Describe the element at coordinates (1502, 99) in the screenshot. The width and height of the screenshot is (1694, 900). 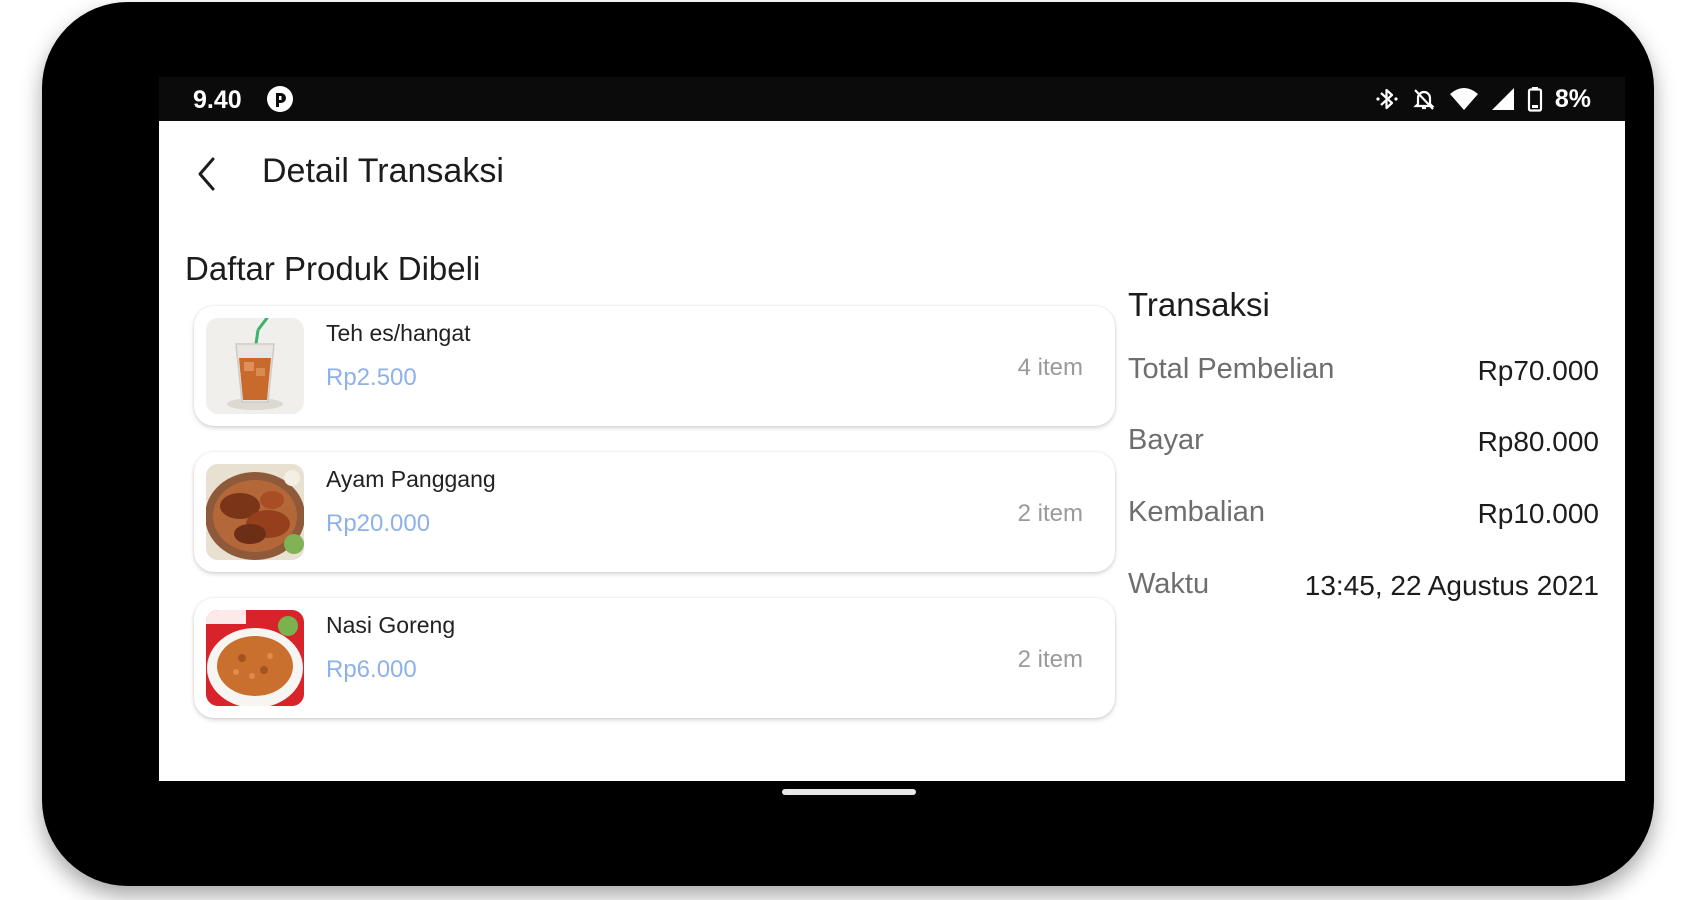
I see `signal-icon` at that location.